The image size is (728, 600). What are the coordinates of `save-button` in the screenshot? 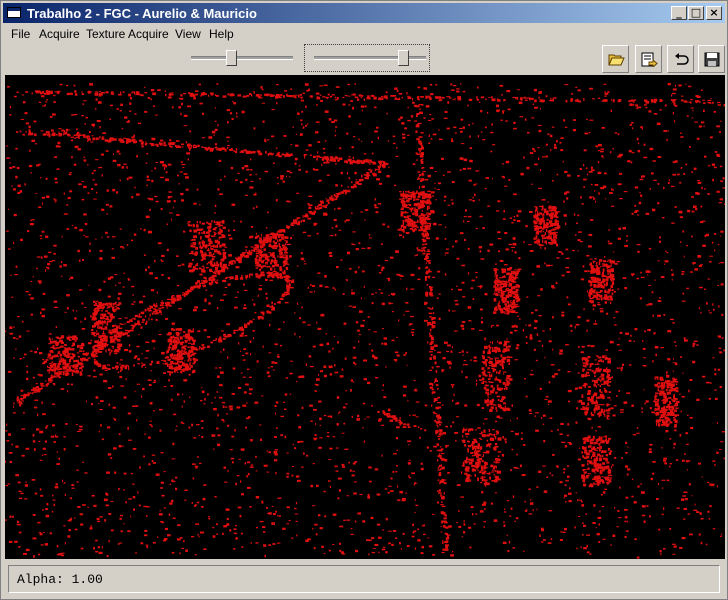 It's located at (711, 59).